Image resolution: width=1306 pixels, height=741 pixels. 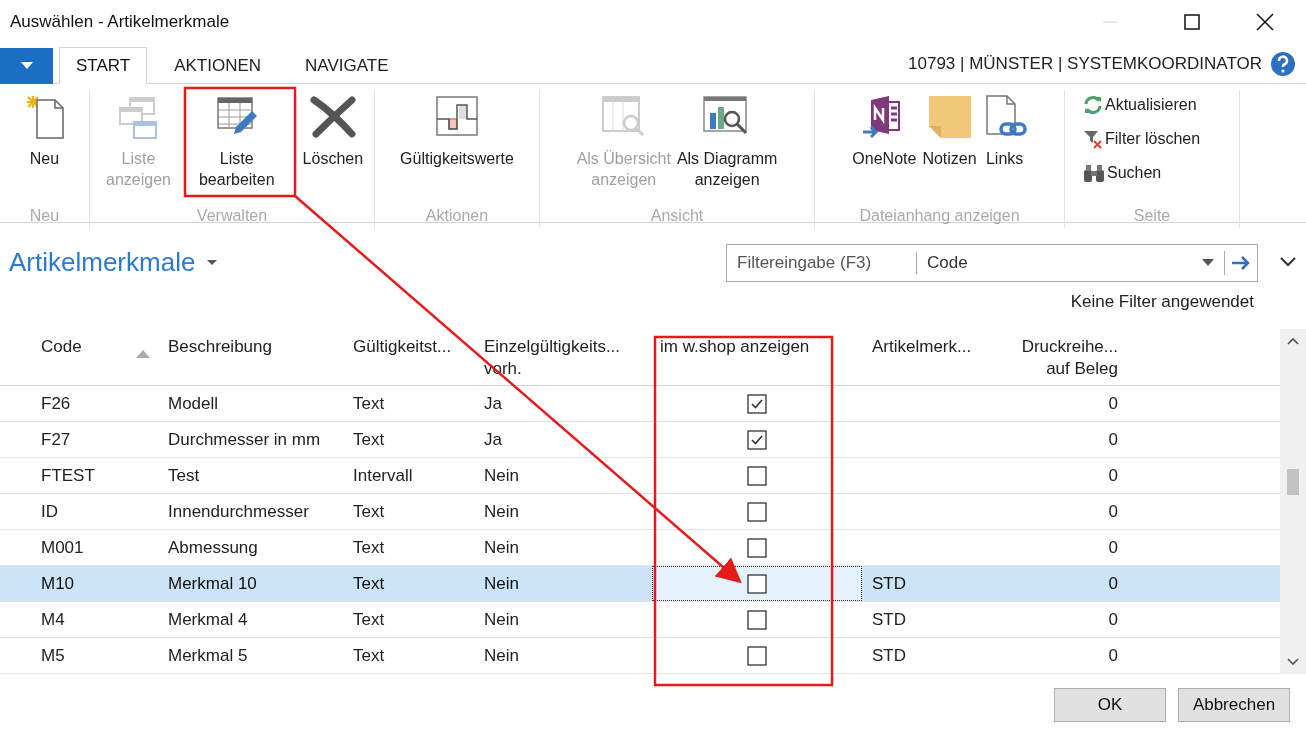 I want to click on ribbon-button: Neu, so click(x=44, y=141).